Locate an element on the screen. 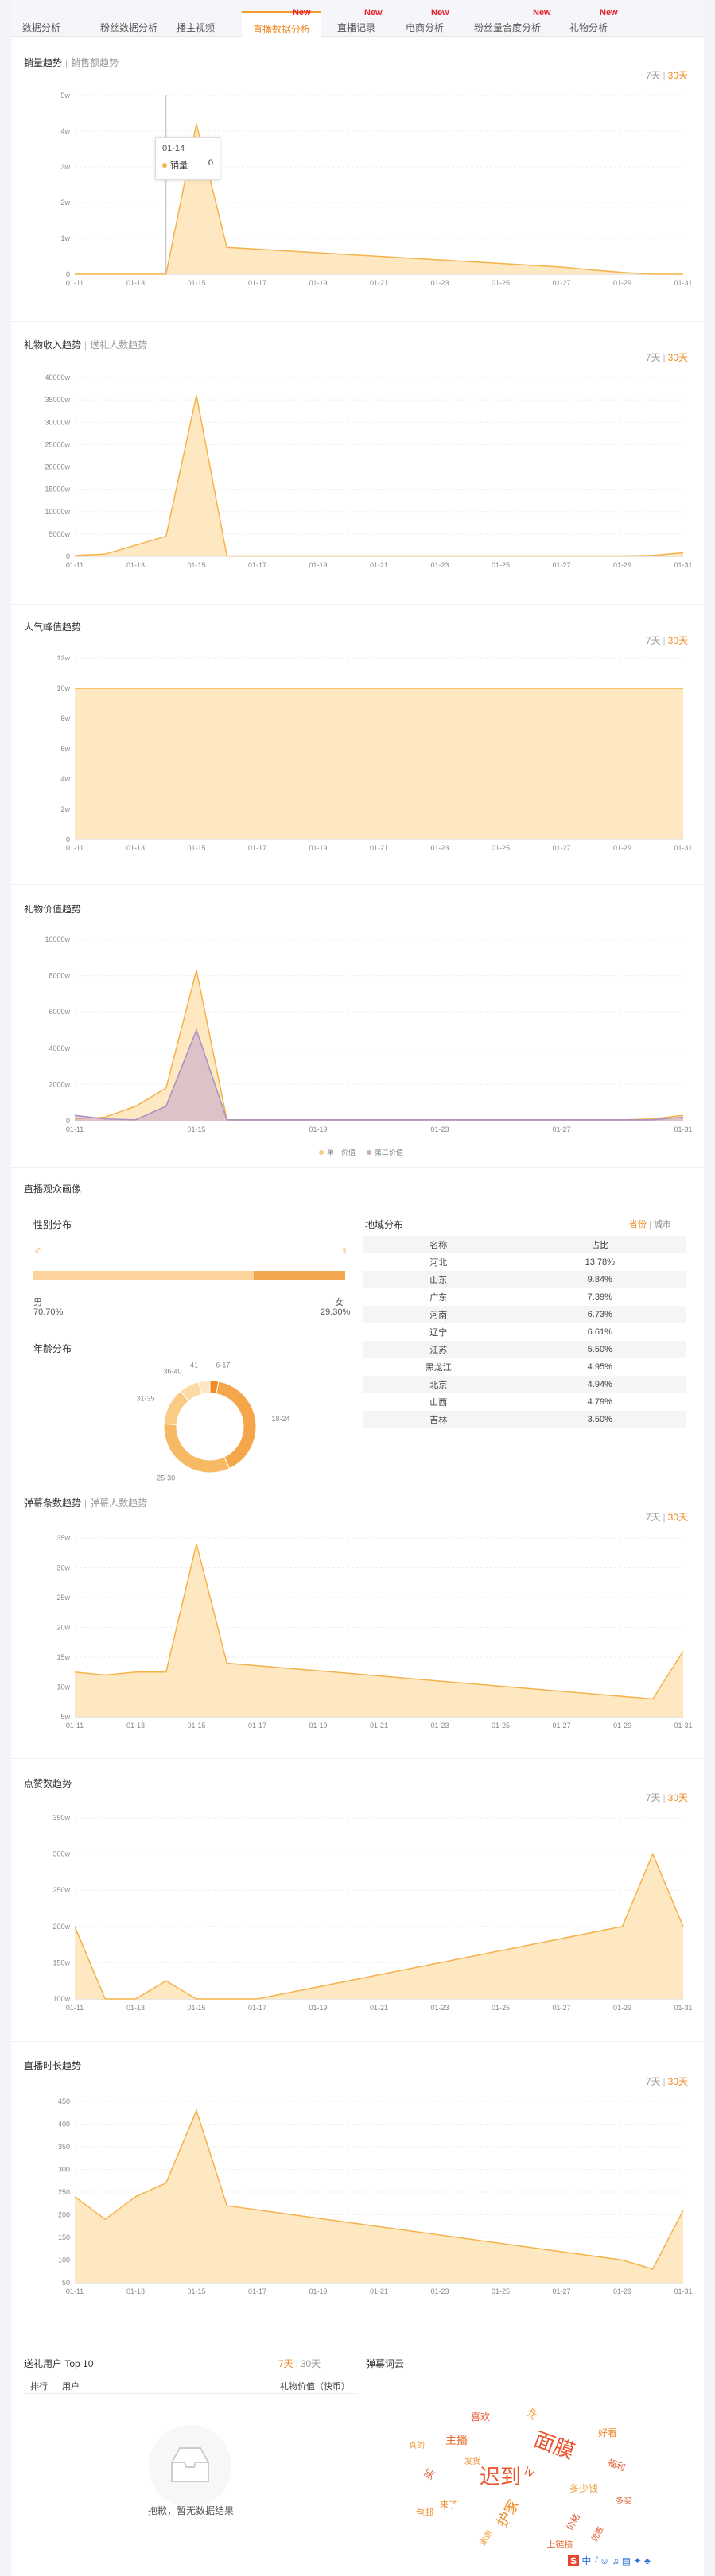 The height and width of the screenshot is (2576, 715). wordcloud-word: 福利 is located at coordinates (617, 2465).